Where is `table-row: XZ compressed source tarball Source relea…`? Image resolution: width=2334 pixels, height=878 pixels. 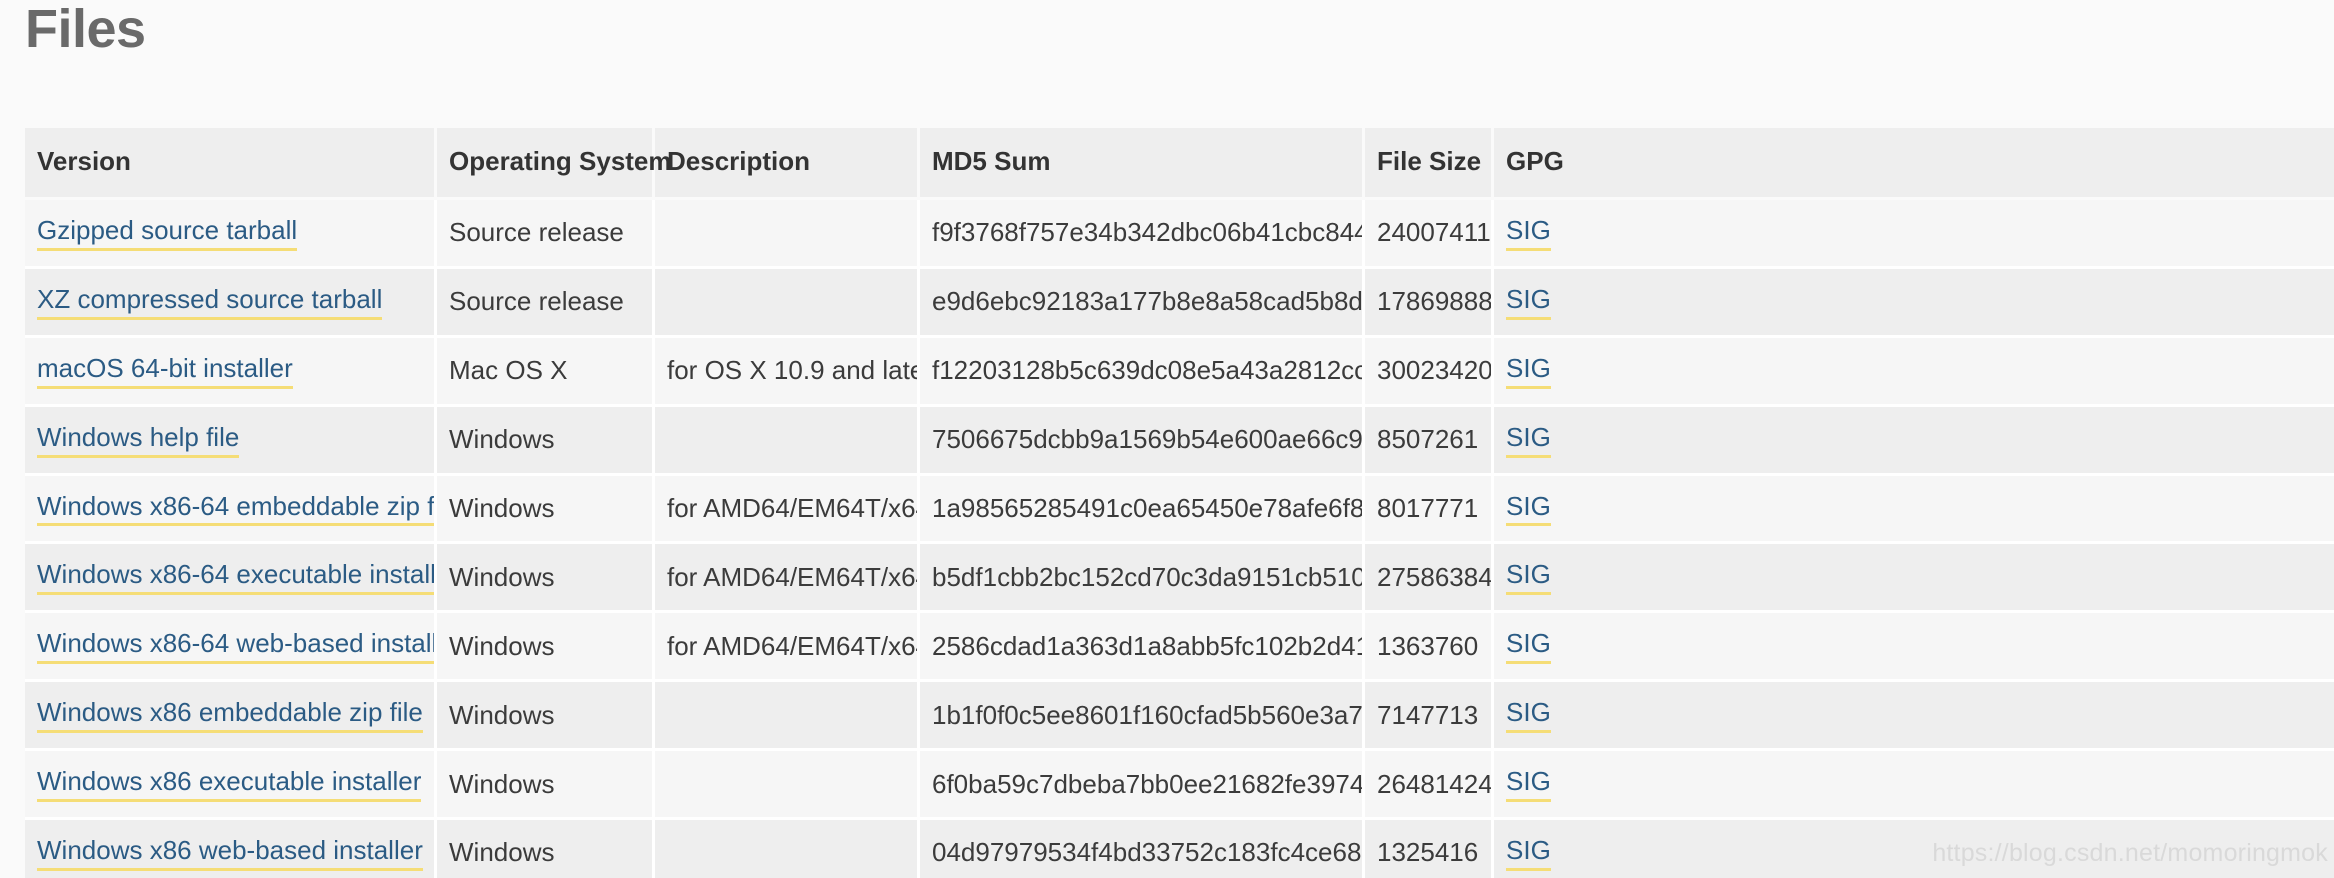 table-row: XZ compressed source tarball Source relea… is located at coordinates (1179, 303).